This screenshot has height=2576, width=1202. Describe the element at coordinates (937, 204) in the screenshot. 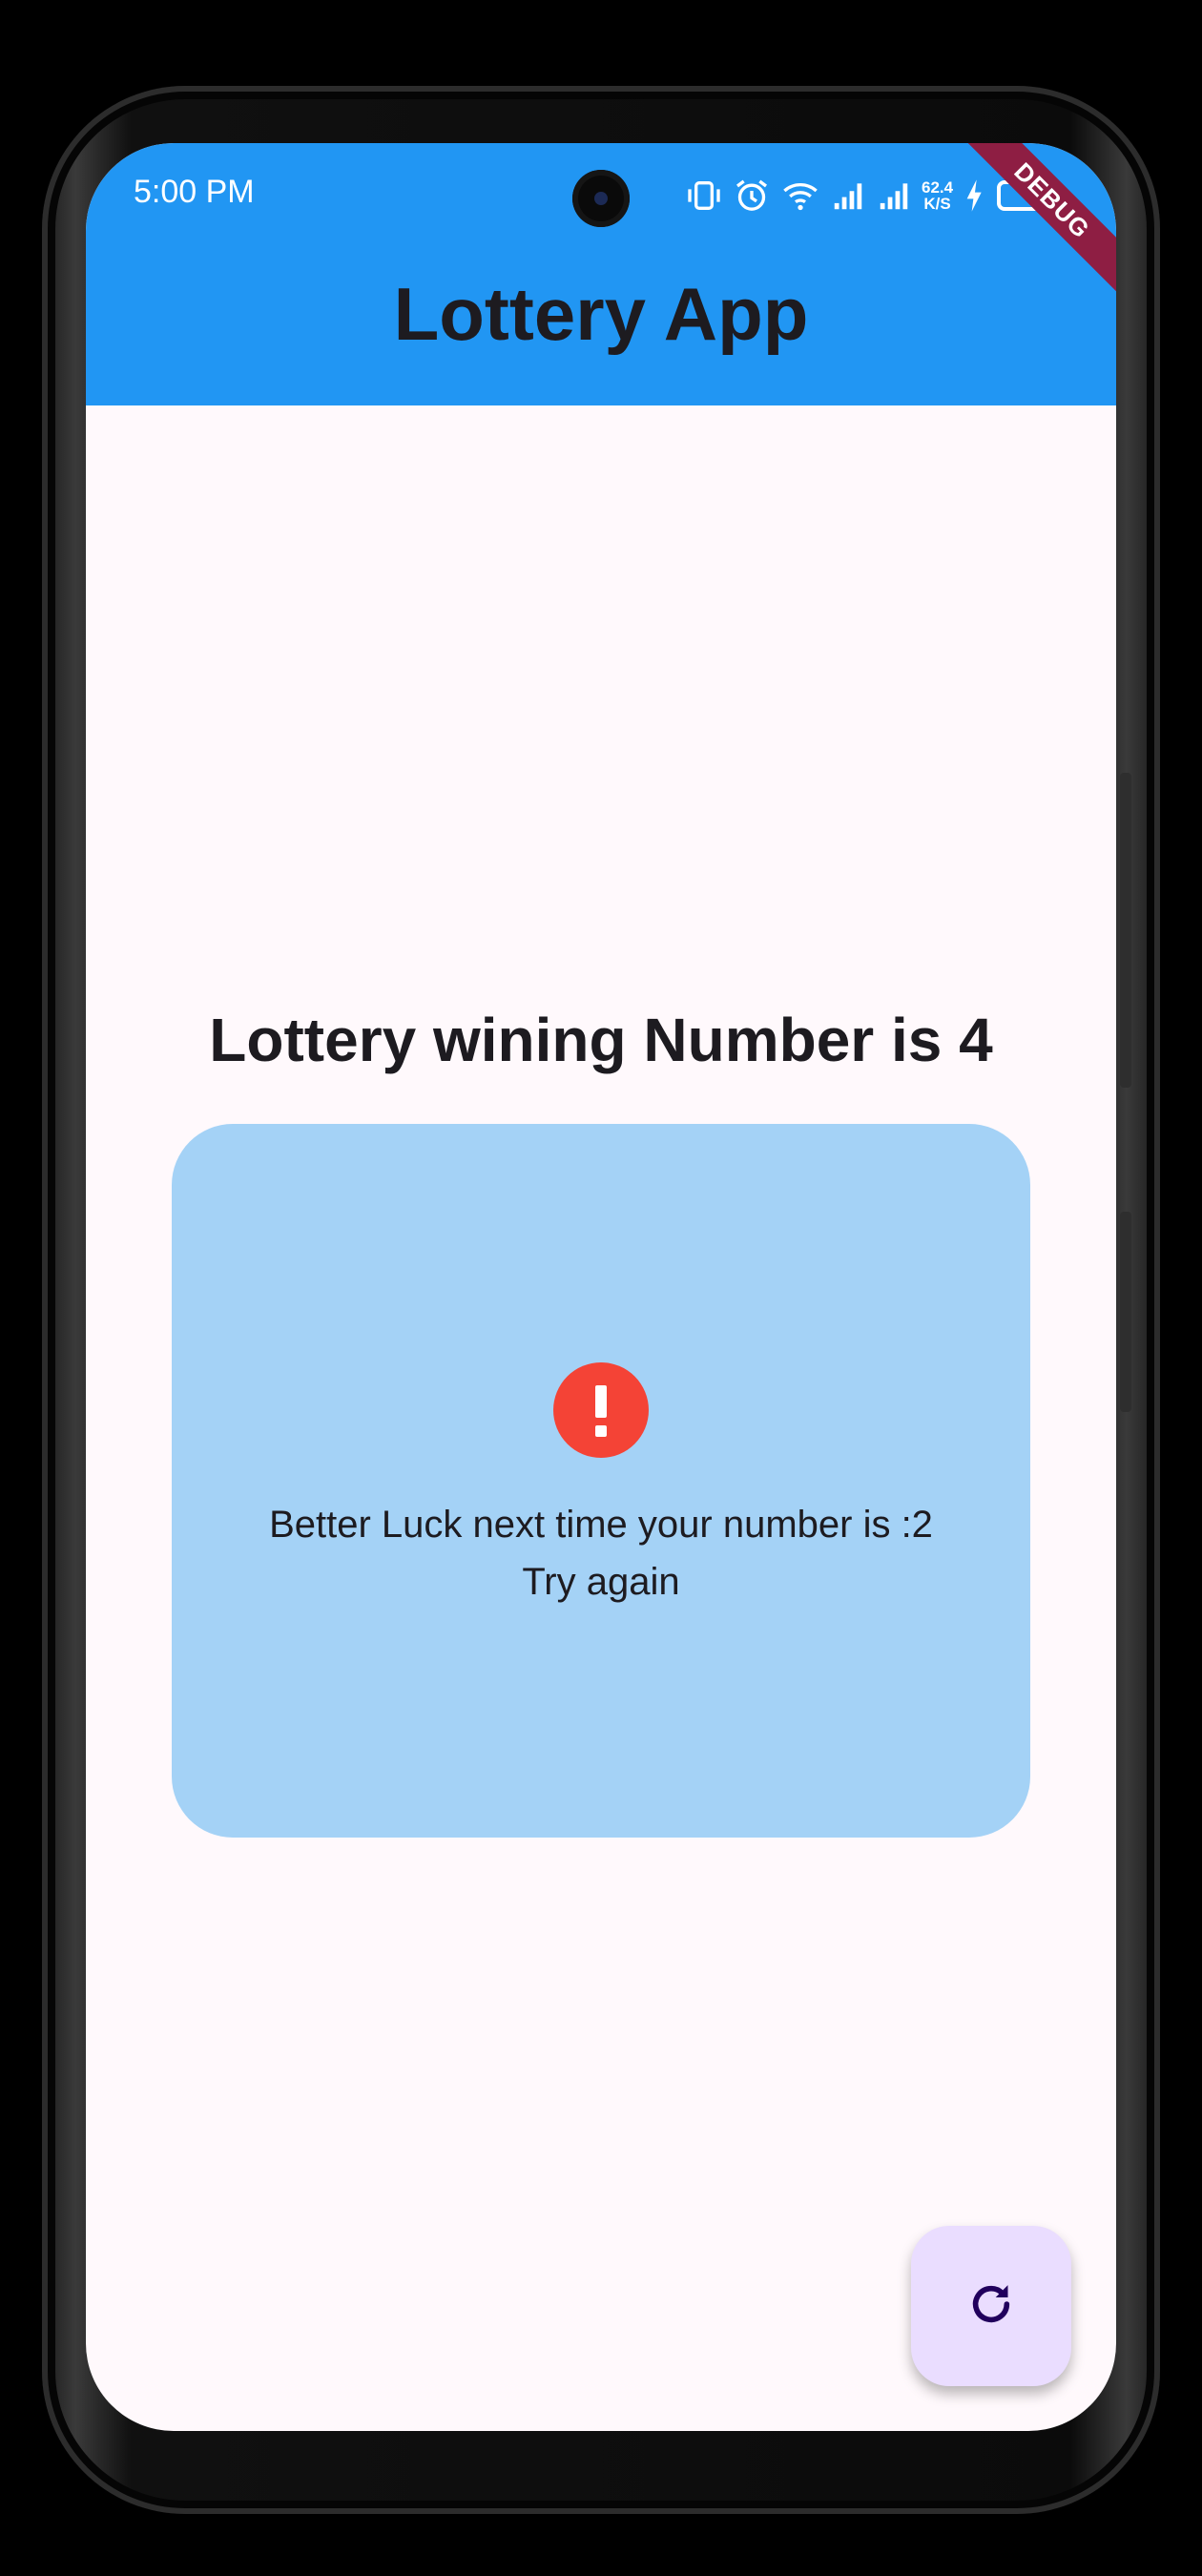

I see `network-speed-unit: K/S` at that location.